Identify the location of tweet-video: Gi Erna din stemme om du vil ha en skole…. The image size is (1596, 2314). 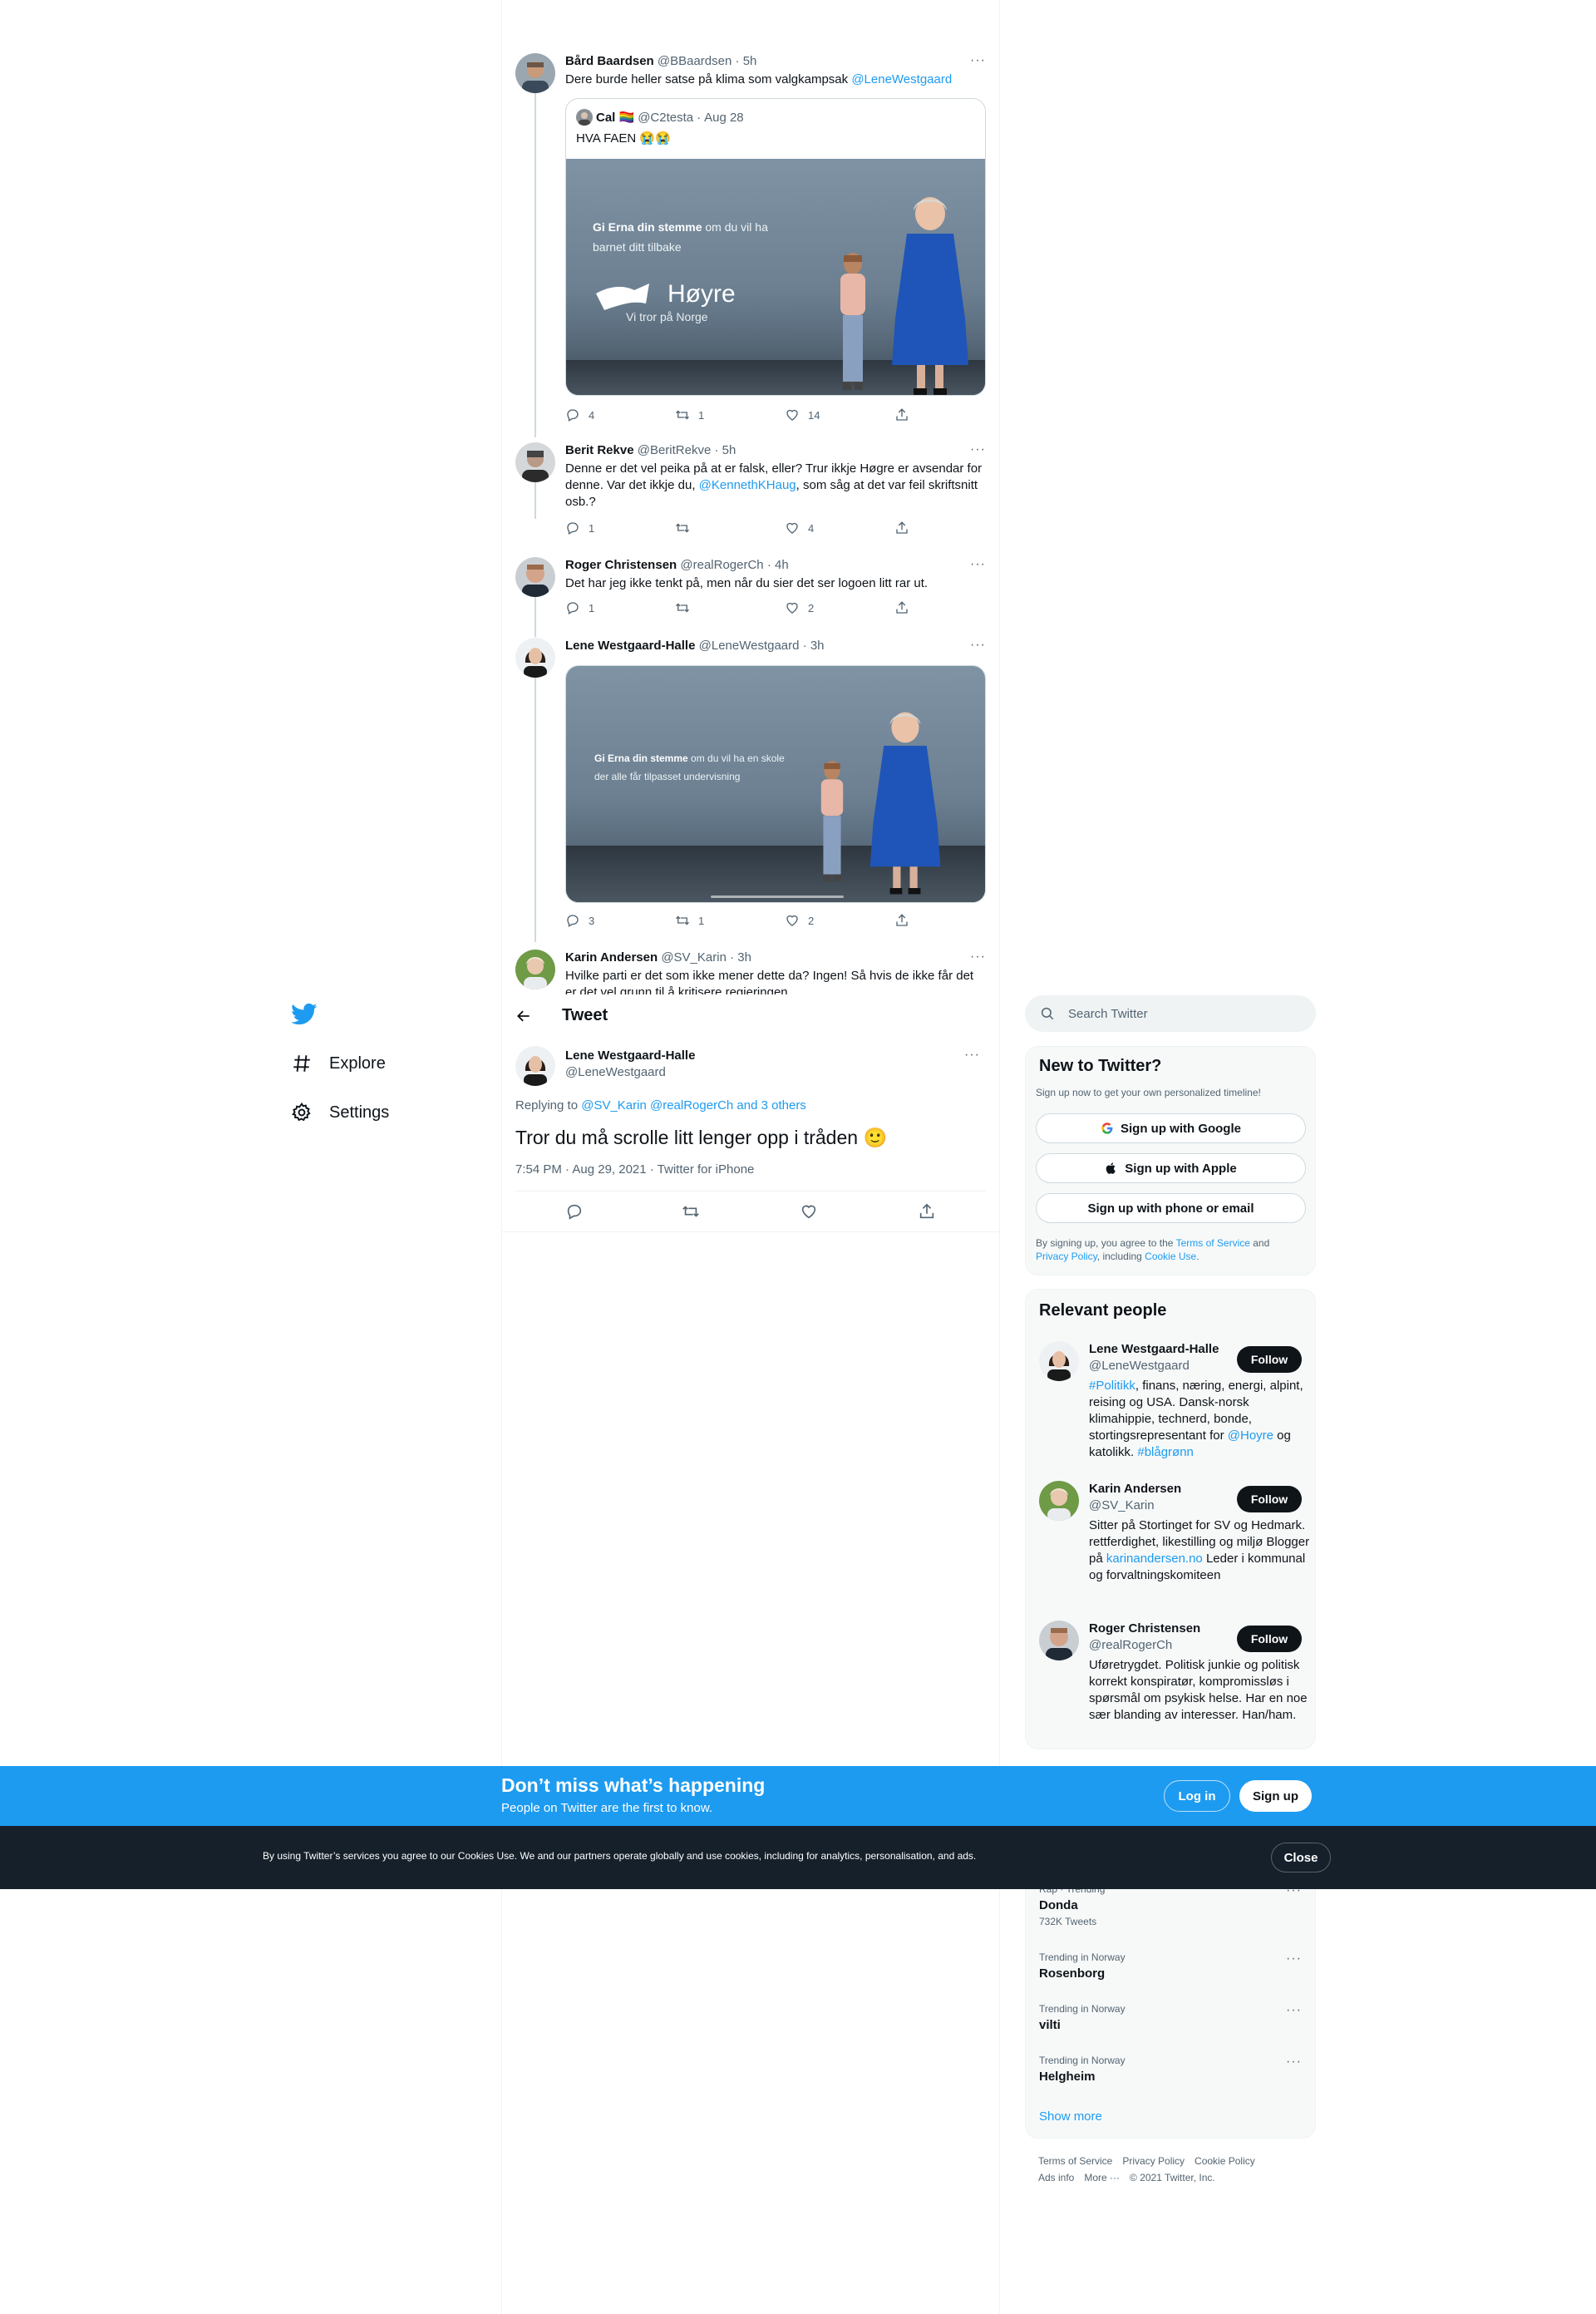
(775, 784).